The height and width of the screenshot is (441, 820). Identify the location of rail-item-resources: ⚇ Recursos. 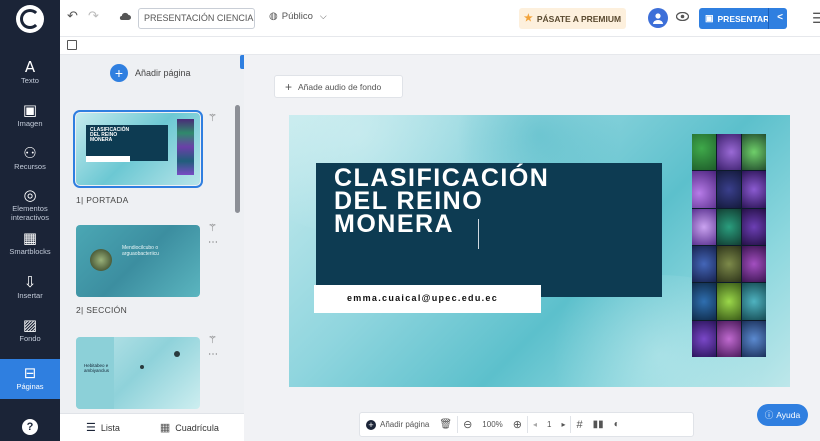
(30, 161).